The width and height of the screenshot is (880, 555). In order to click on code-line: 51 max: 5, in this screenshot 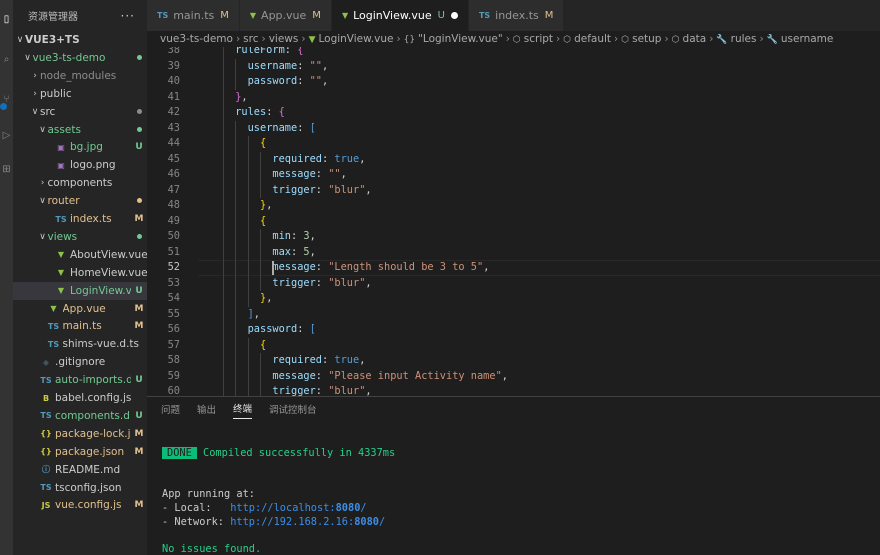, I will do `click(513, 252)`.